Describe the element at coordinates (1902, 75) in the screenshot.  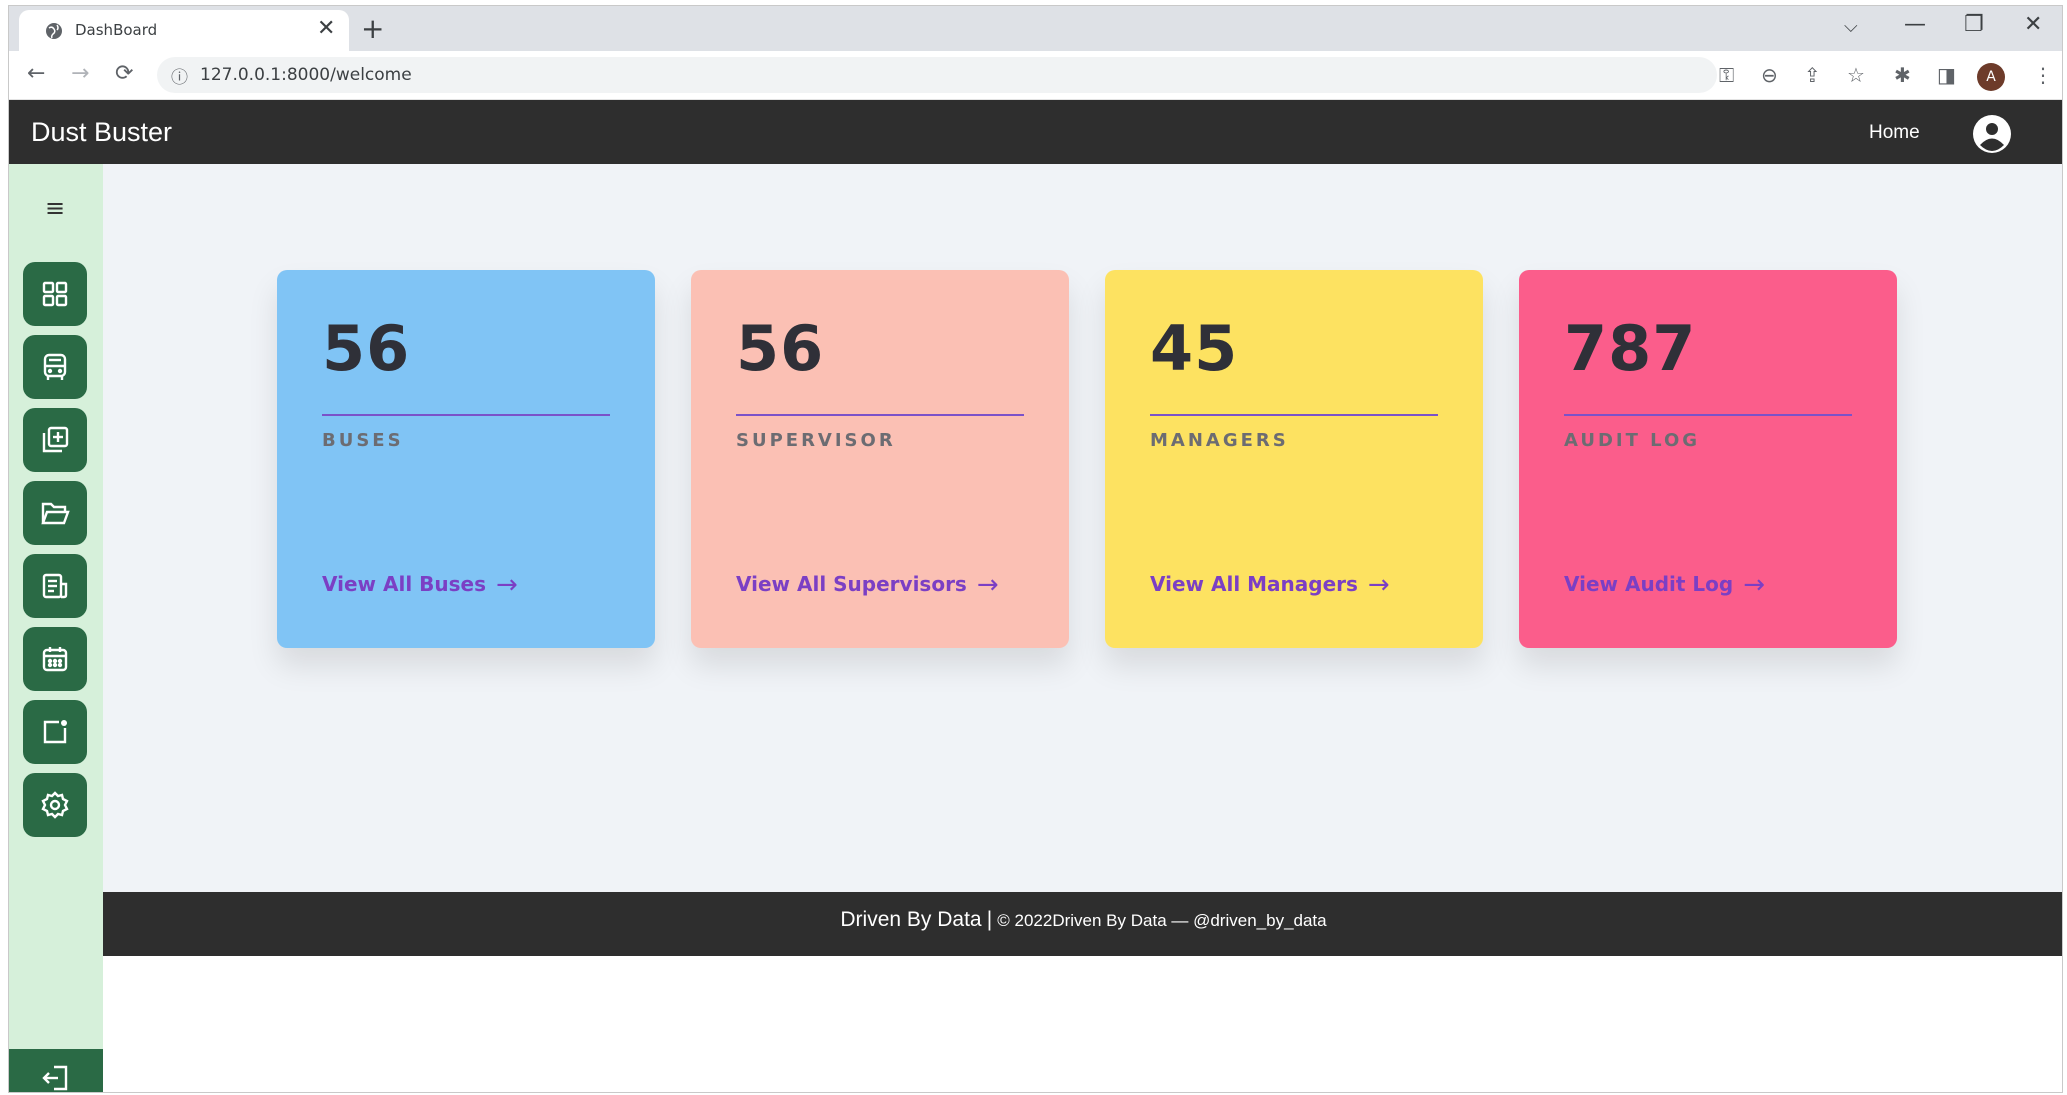
I see `extensions-puzzle-icon: ✱` at that location.